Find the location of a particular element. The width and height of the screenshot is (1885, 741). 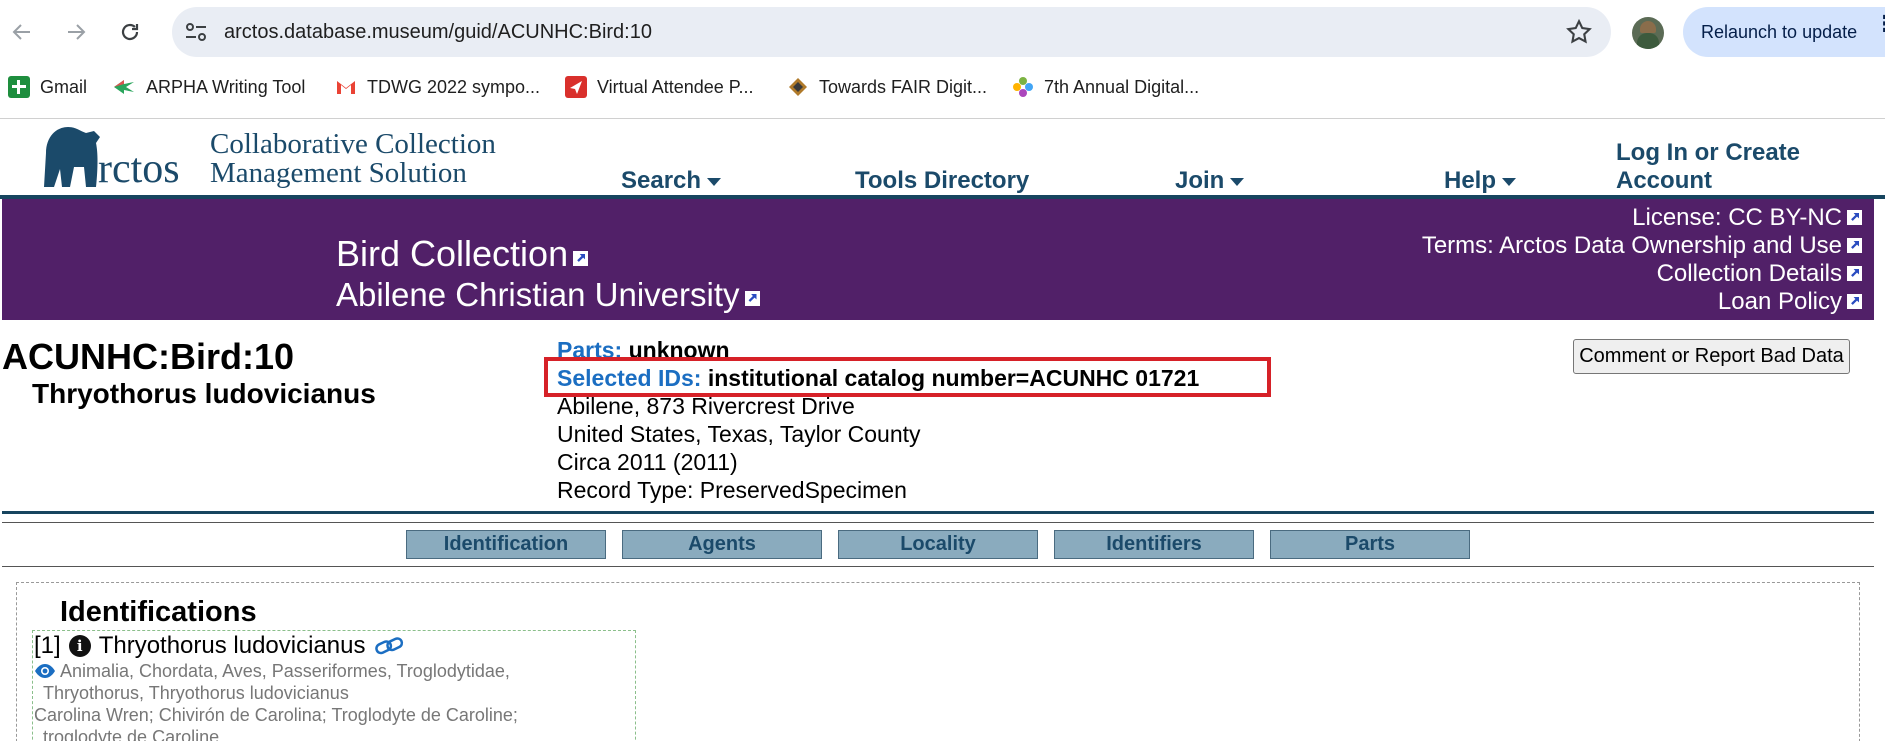

logo-wordmark: rctos is located at coordinates (139, 169).